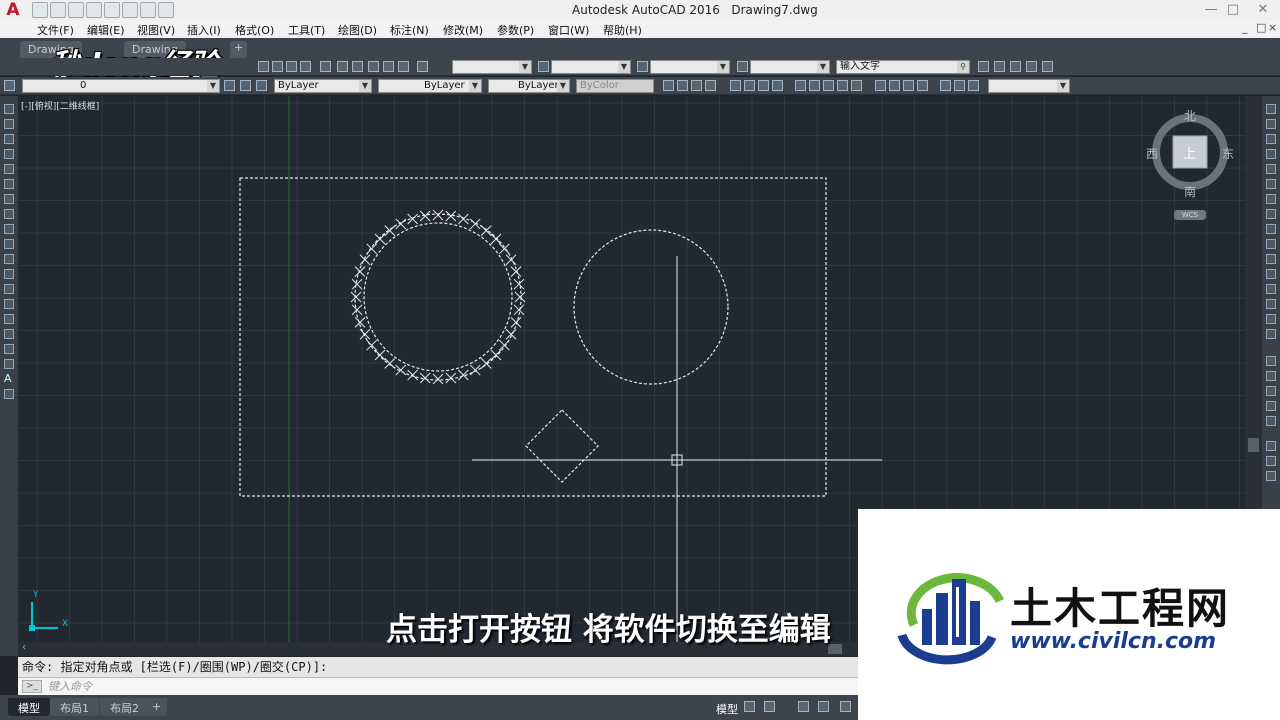 This screenshot has width=1280, height=720. I want to click on offset-icon, so click(1271, 154).